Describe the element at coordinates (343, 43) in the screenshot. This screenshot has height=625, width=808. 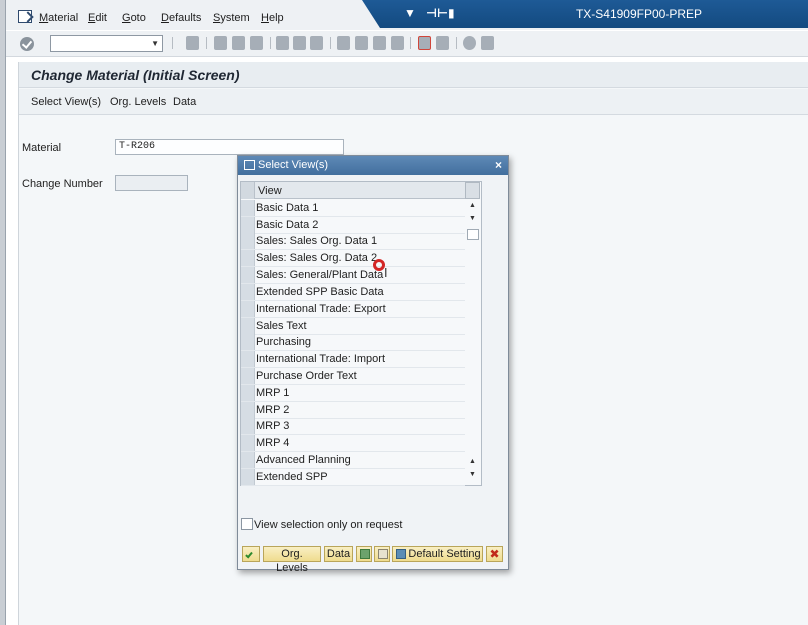
I see `first-page-icon` at that location.